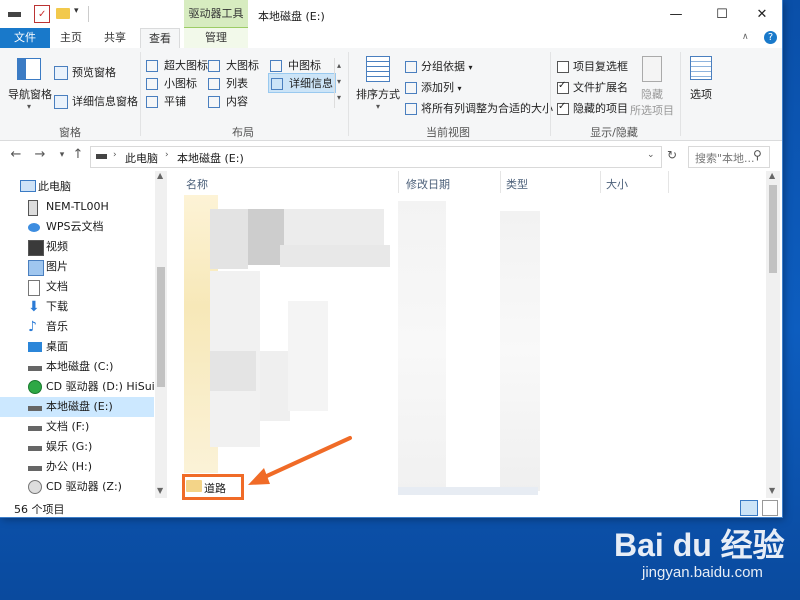 The width and height of the screenshot is (800, 600). I want to click on nav-pane-scrollbar: ▲ ▼, so click(161, 334).